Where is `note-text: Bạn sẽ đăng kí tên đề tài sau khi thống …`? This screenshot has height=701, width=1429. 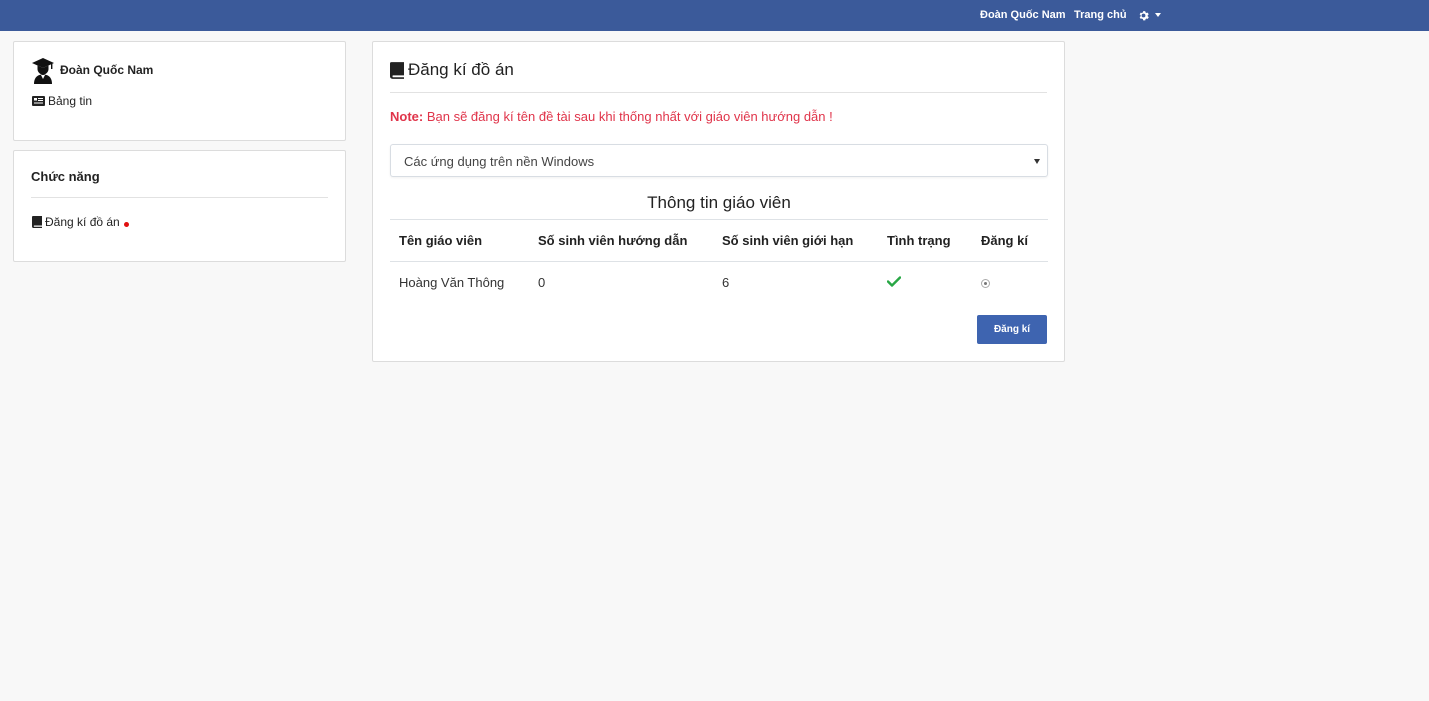 note-text: Bạn sẽ đăng kí tên đề tài sau khi thống … is located at coordinates (628, 116).